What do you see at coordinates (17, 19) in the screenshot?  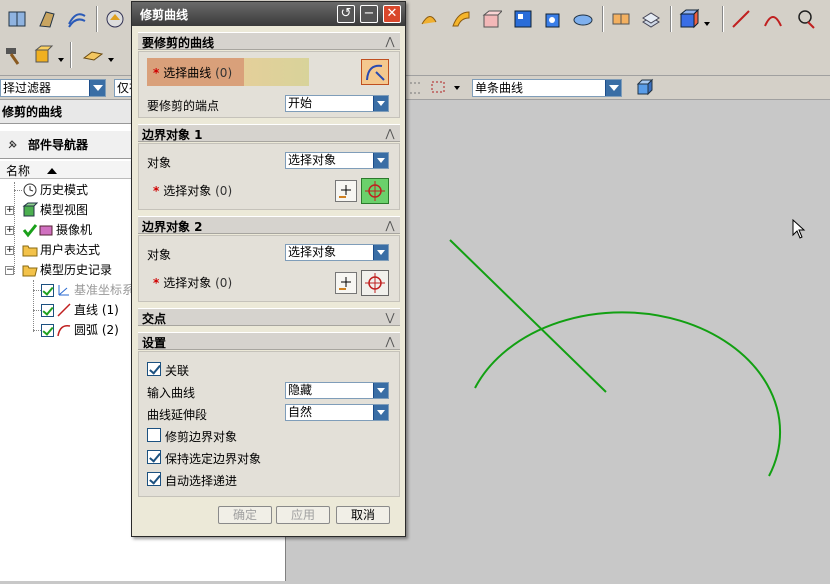 I see `bounded-plane-icon` at bounding box center [17, 19].